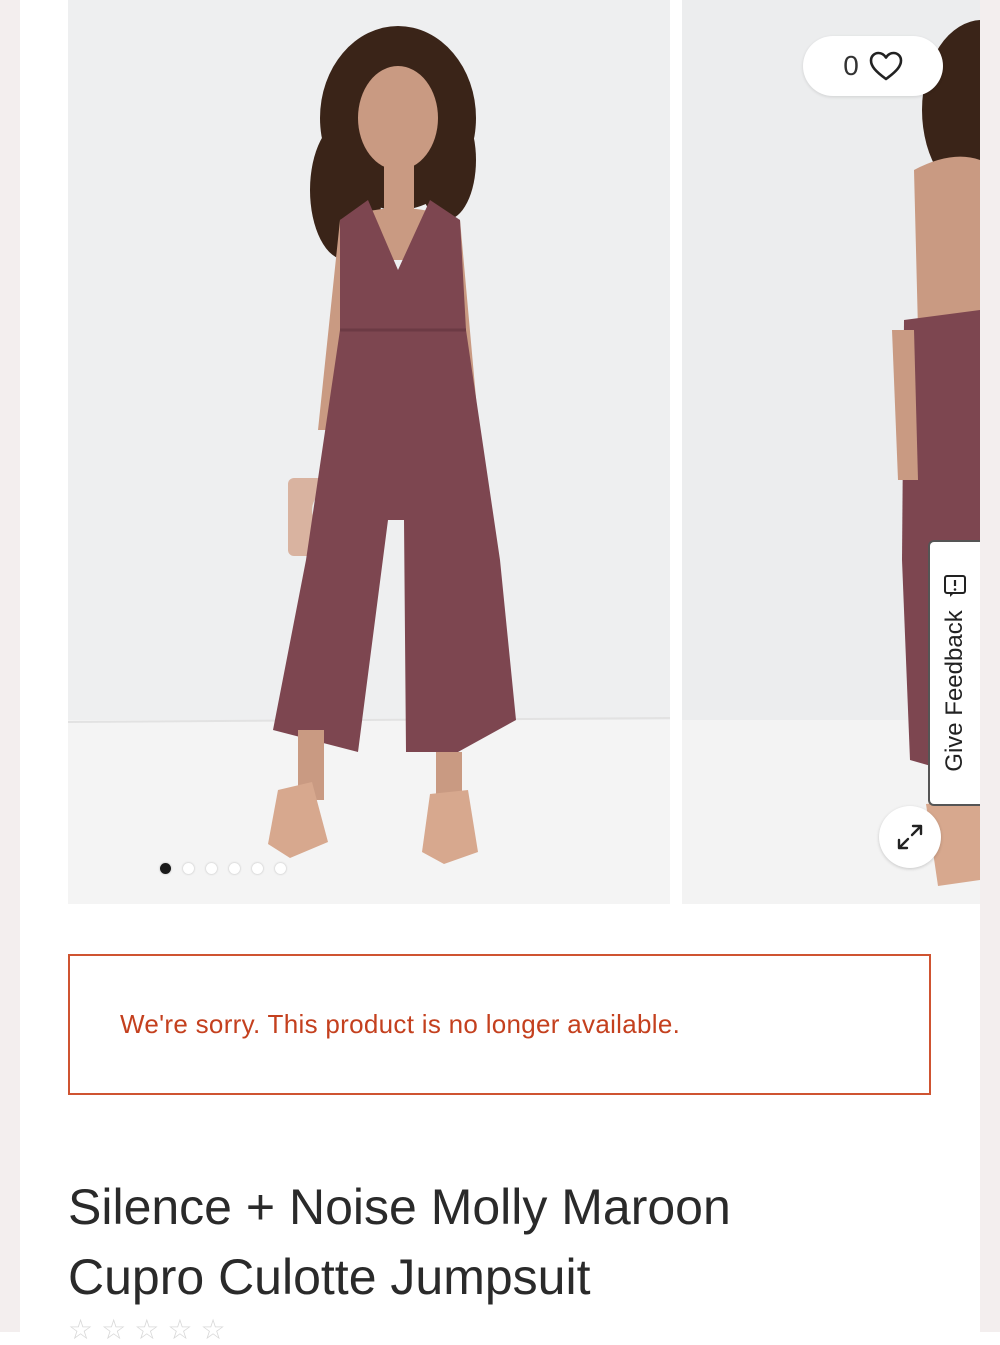 This screenshot has width=1000, height=1345. What do you see at coordinates (329, 1277) in the screenshot?
I see `product-title-line-2: Cupro Culotte Jumpsuit` at bounding box center [329, 1277].